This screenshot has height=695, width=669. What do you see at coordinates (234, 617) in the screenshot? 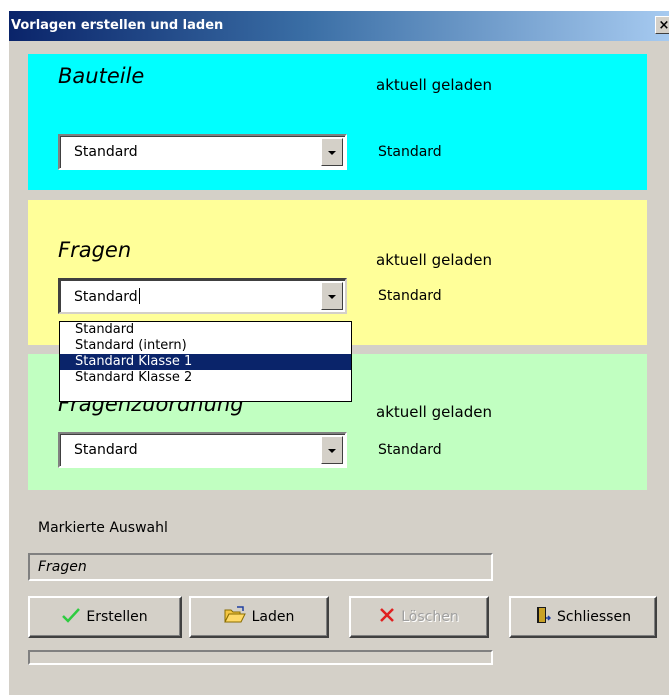
I see `open-folder-icon` at bounding box center [234, 617].